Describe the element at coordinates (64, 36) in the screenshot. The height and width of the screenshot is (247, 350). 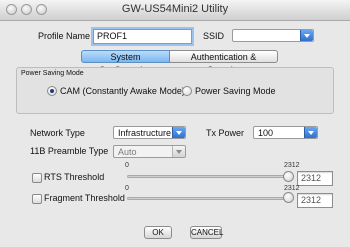
I see `profile-name-label: Profile Name` at that location.